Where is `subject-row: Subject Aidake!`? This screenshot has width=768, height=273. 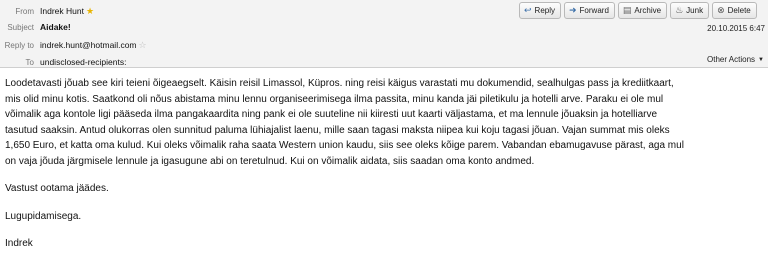
subject-row: Subject Aidake! is located at coordinates (200, 27).